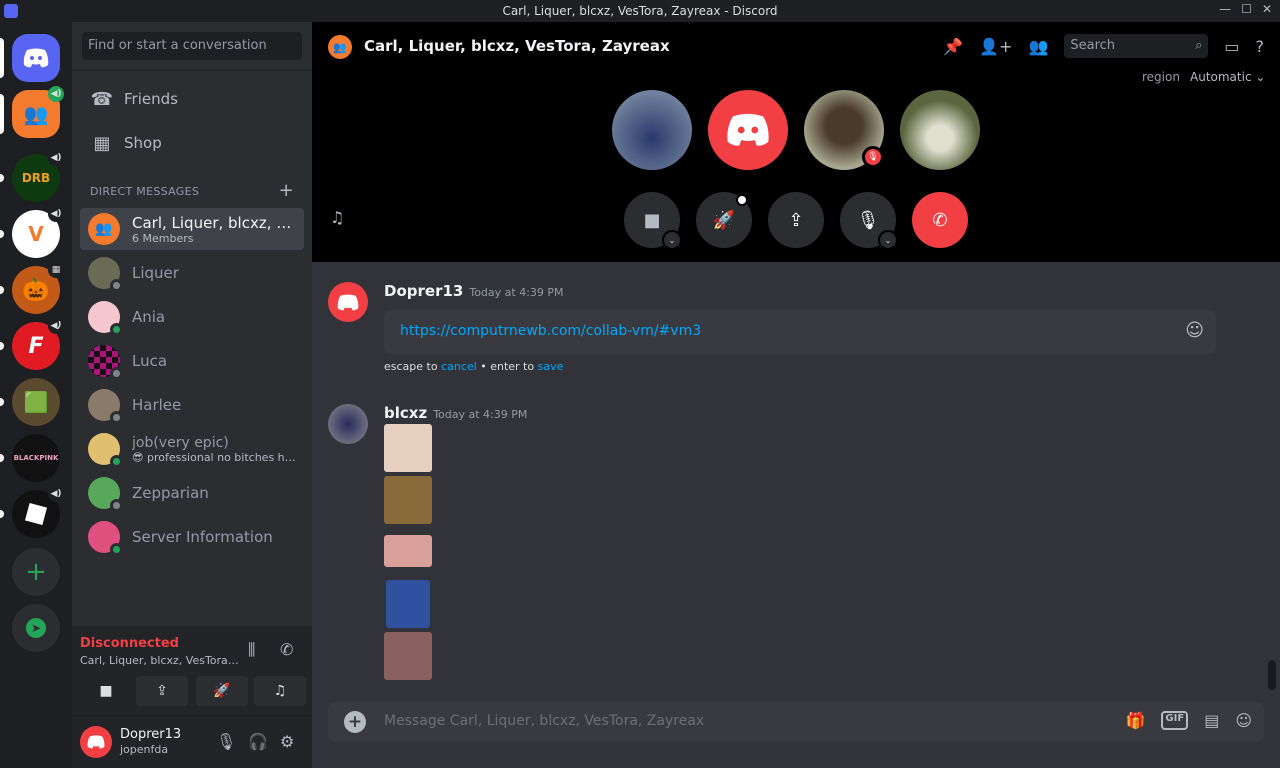  I want to click on dm-item-ania: Ania, so click(192, 317).